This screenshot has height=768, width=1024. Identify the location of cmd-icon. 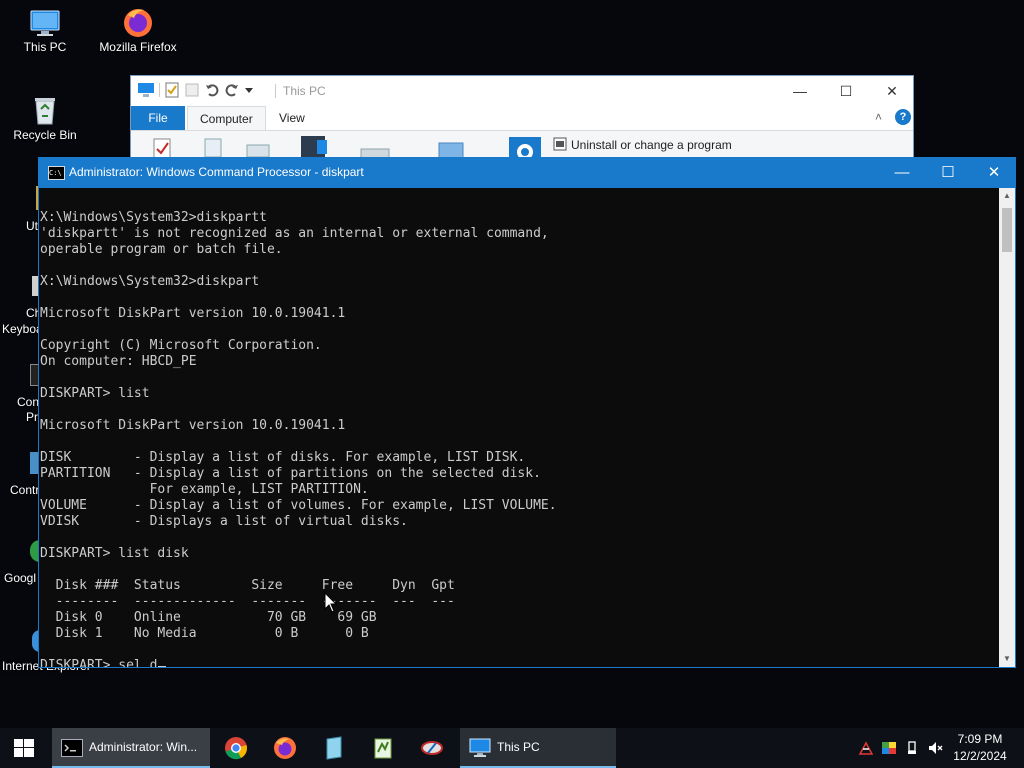
(72, 748).